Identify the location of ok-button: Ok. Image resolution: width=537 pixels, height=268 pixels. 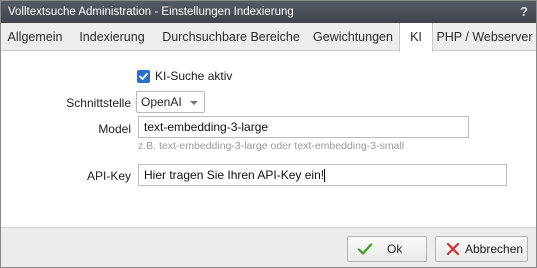
(387, 249).